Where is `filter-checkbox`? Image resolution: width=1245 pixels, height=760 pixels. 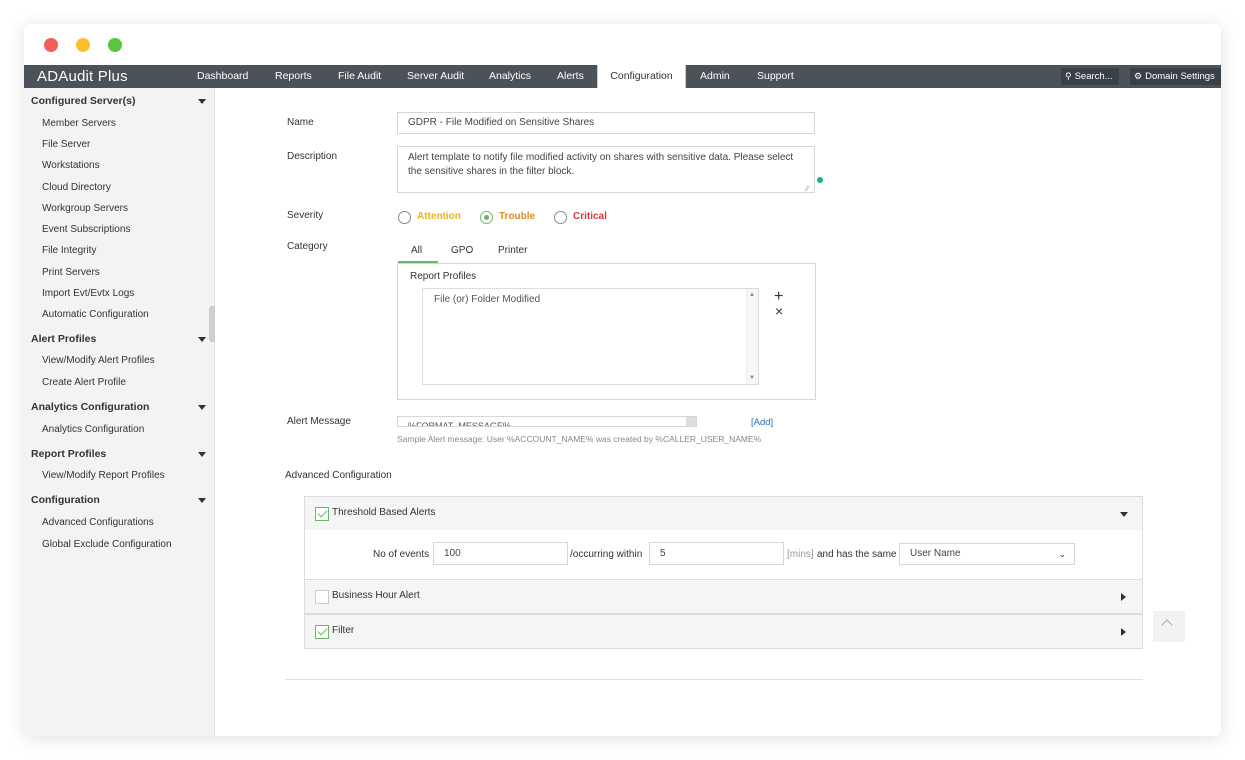
filter-checkbox is located at coordinates (322, 632).